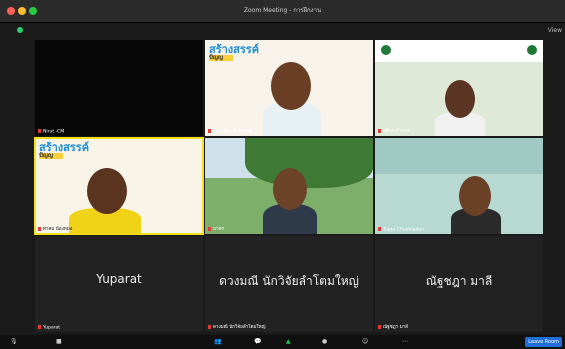  What do you see at coordinates (216, 228) in the screenshot?
I see `participant-name: มาคร` at bounding box center [216, 228].